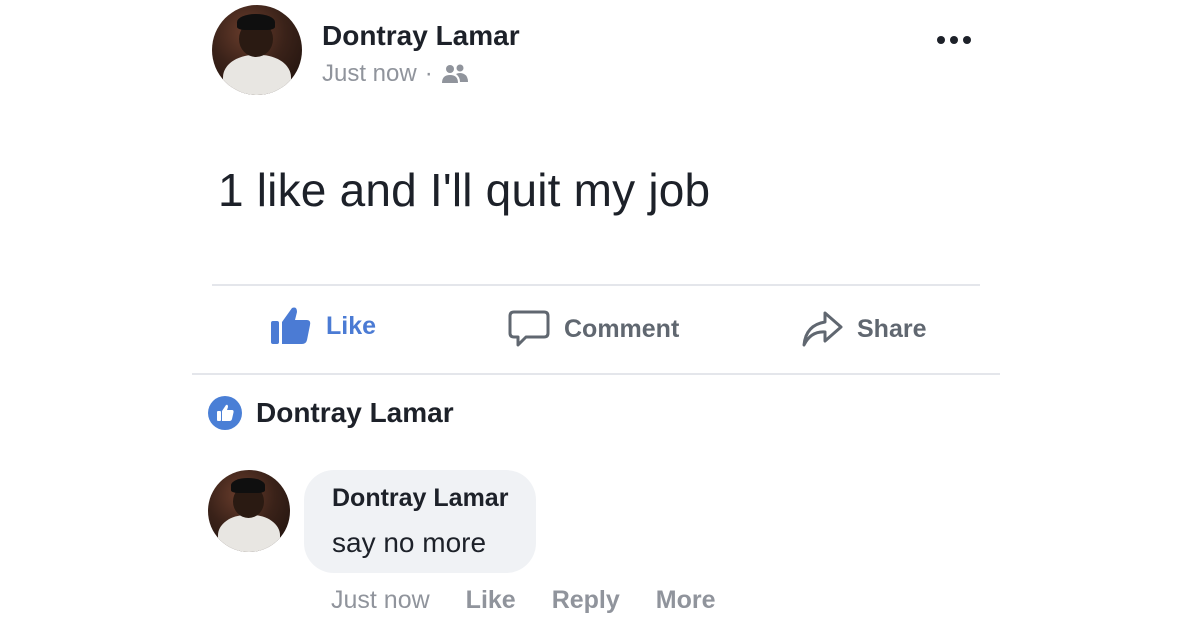 This screenshot has width=1200, height=630. I want to click on share-icon, so click(822, 329).